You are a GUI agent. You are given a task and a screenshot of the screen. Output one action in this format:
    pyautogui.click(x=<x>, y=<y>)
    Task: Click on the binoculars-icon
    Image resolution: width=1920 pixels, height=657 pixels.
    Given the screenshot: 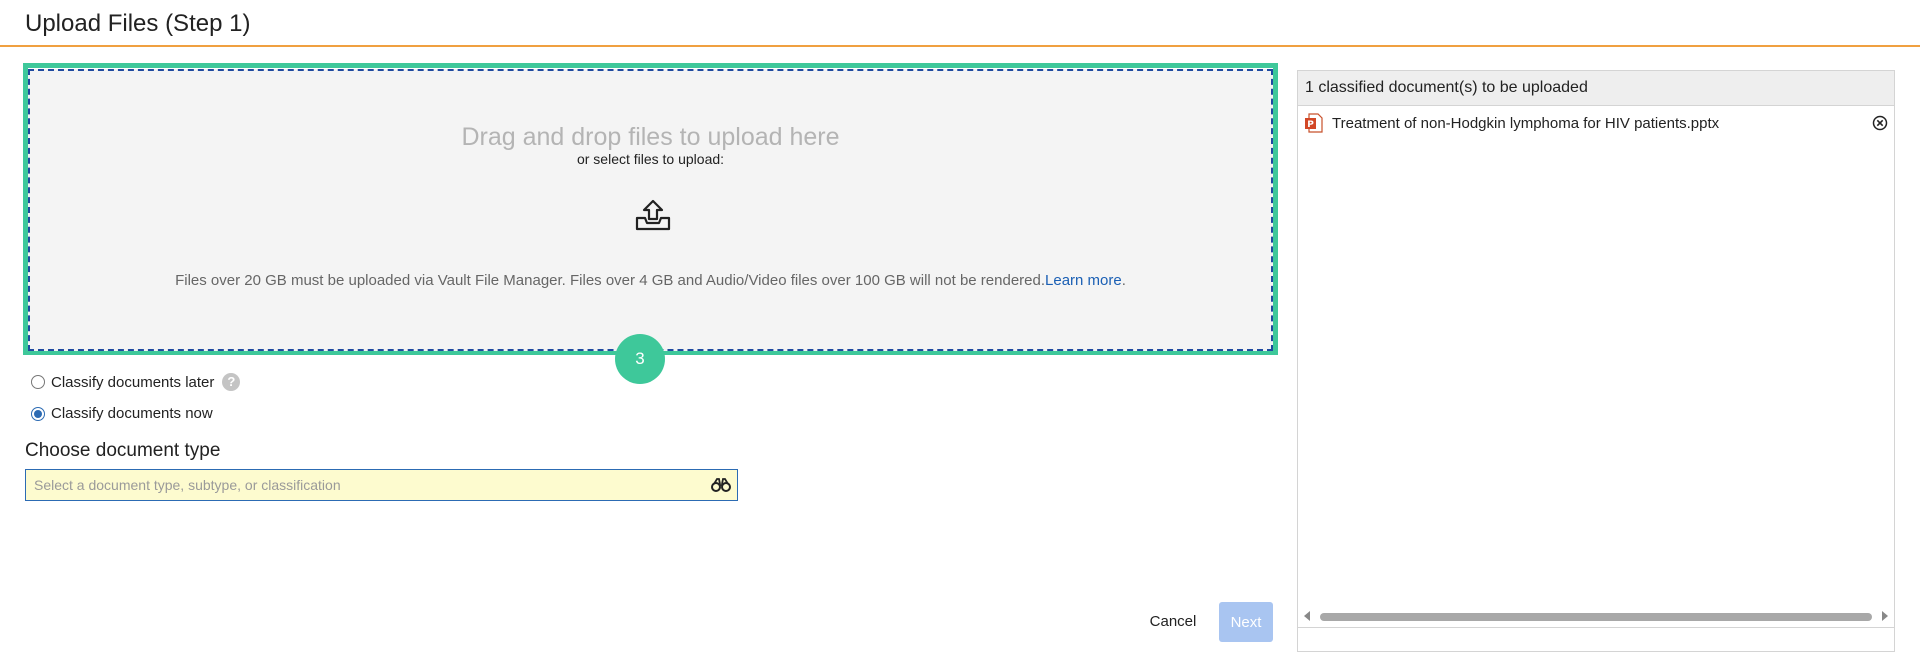 What is the action you would take?
    pyautogui.click(x=721, y=485)
    